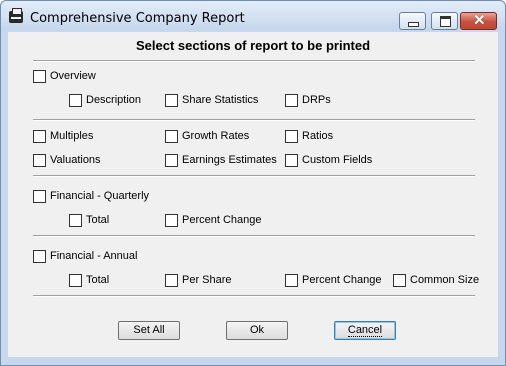 The height and width of the screenshot is (366, 506). I want to click on share-statistics-checkbox: Share Statistics, so click(211, 100).